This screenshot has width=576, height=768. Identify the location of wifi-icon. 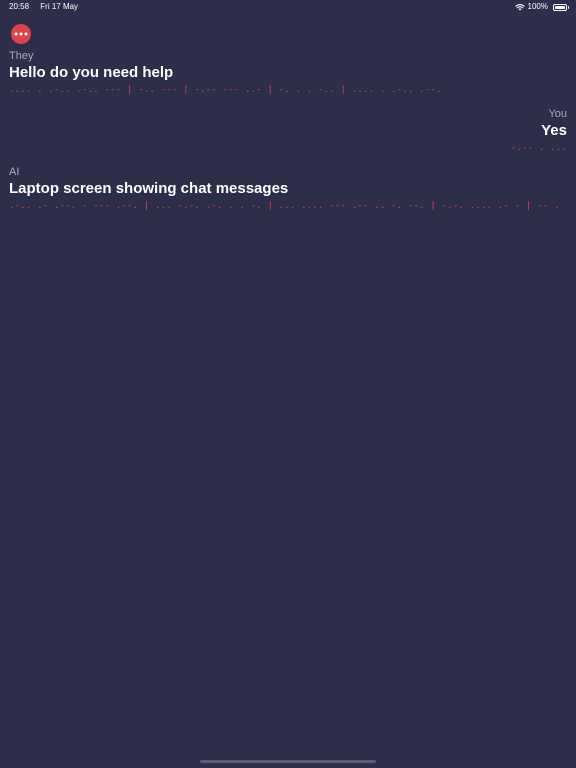
(519, 7).